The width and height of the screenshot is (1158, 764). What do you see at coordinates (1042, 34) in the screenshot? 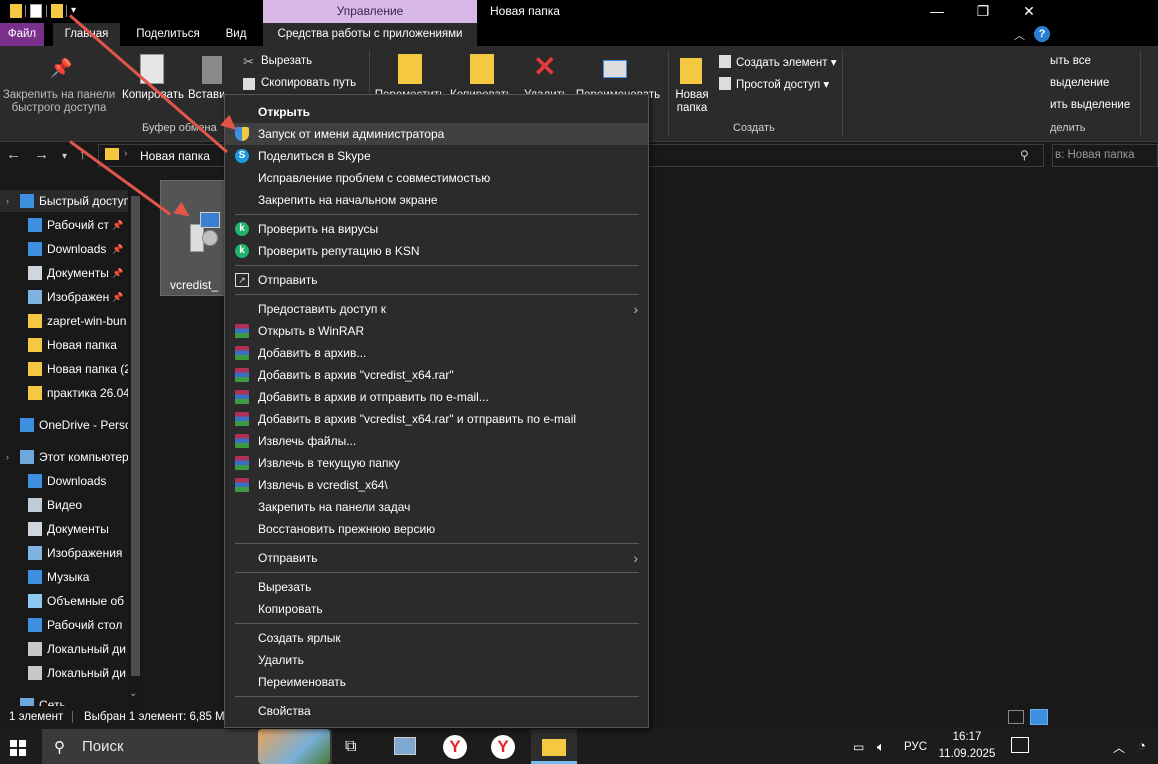
I see `help-icon: ?` at bounding box center [1042, 34].